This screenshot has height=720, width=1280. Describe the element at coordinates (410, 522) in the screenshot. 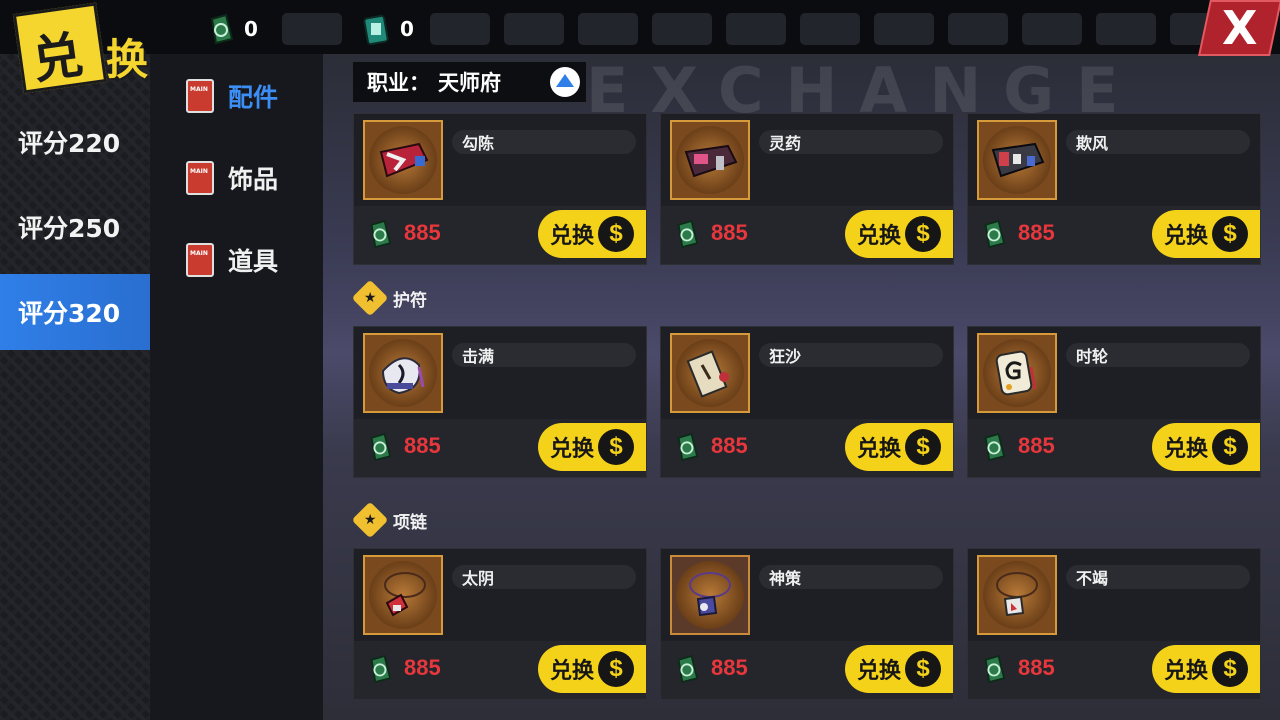

I see `section-title: 项链` at that location.